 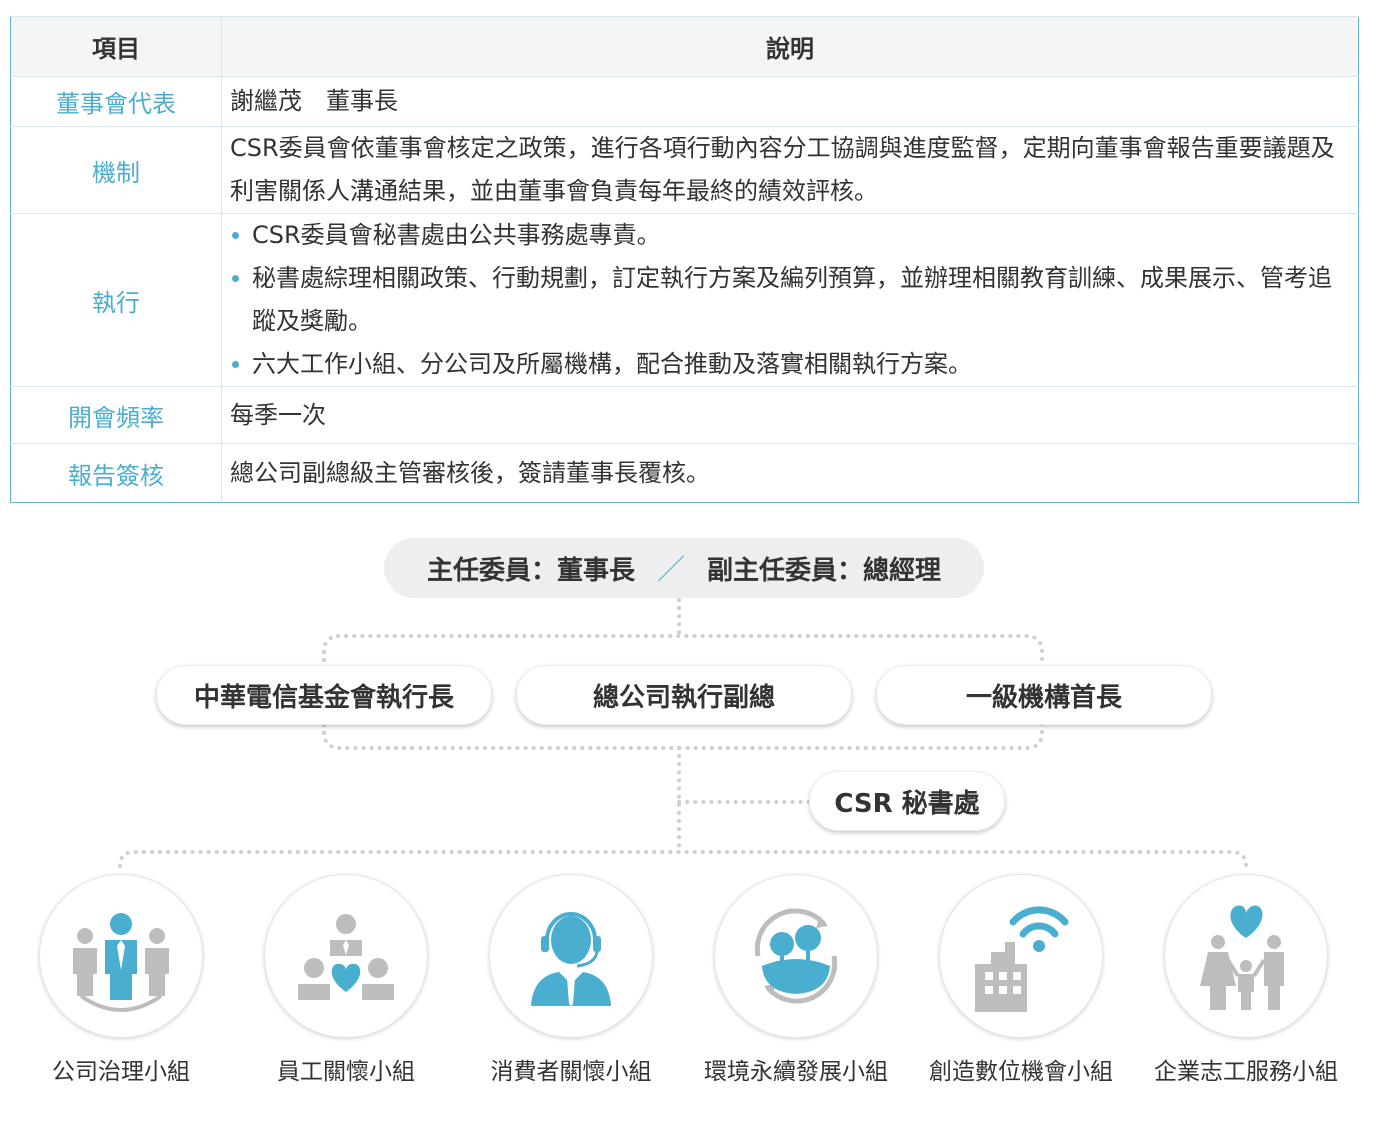 I want to click on volunteer-family-icon, so click(x=1242, y=957).